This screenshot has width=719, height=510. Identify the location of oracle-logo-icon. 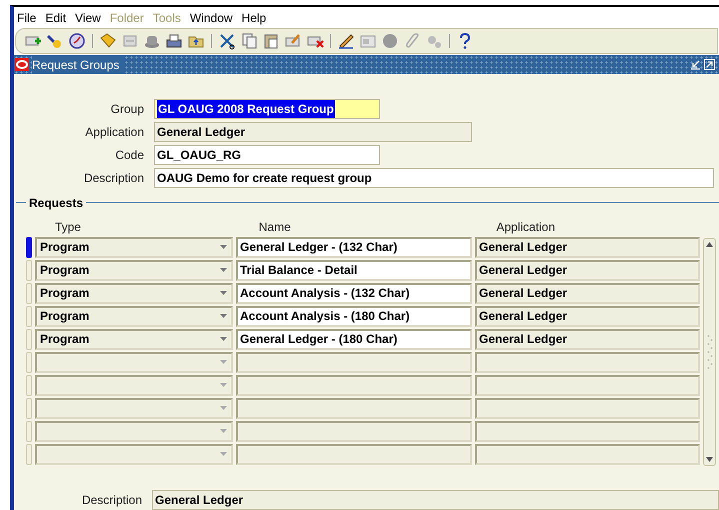
(22, 65).